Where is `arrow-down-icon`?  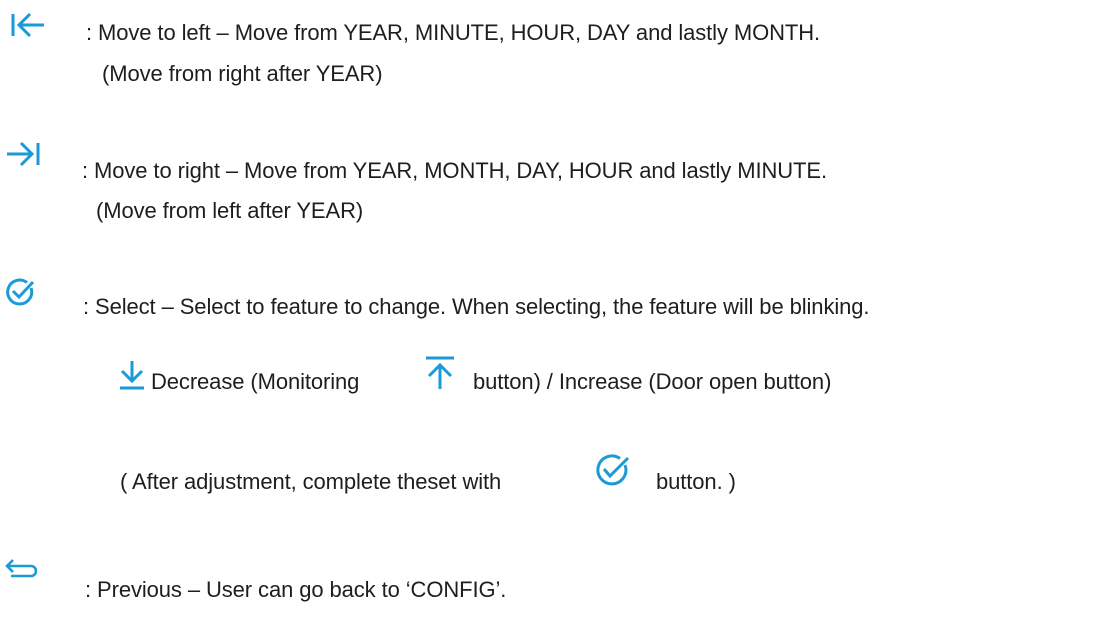
arrow-down-icon is located at coordinates (132, 375).